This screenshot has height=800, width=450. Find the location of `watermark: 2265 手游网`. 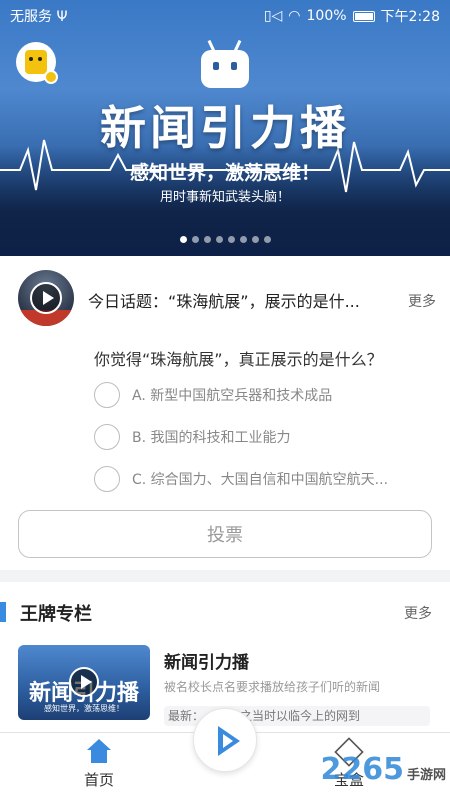

watermark: 2265 手游网 is located at coordinates (383, 769).